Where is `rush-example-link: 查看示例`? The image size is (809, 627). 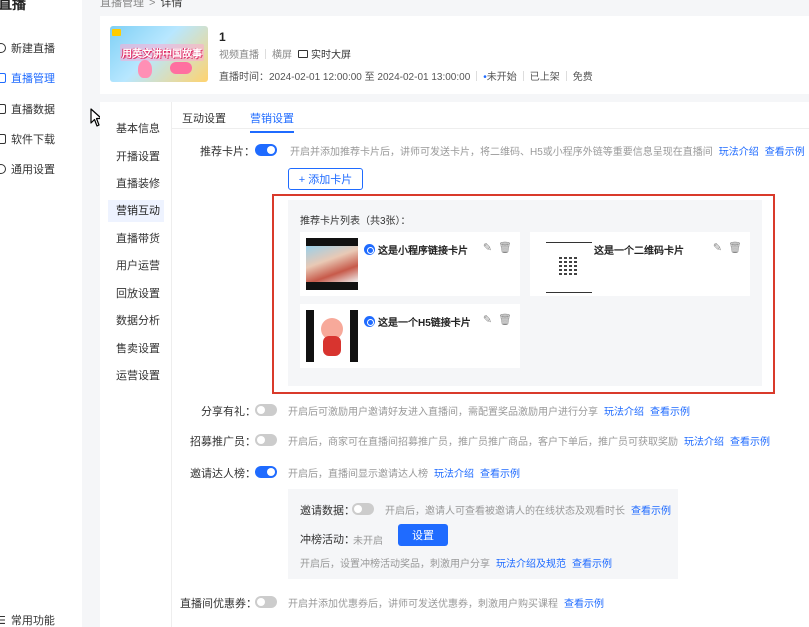
rush-example-link: 查看示例 is located at coordinates (592, 564).